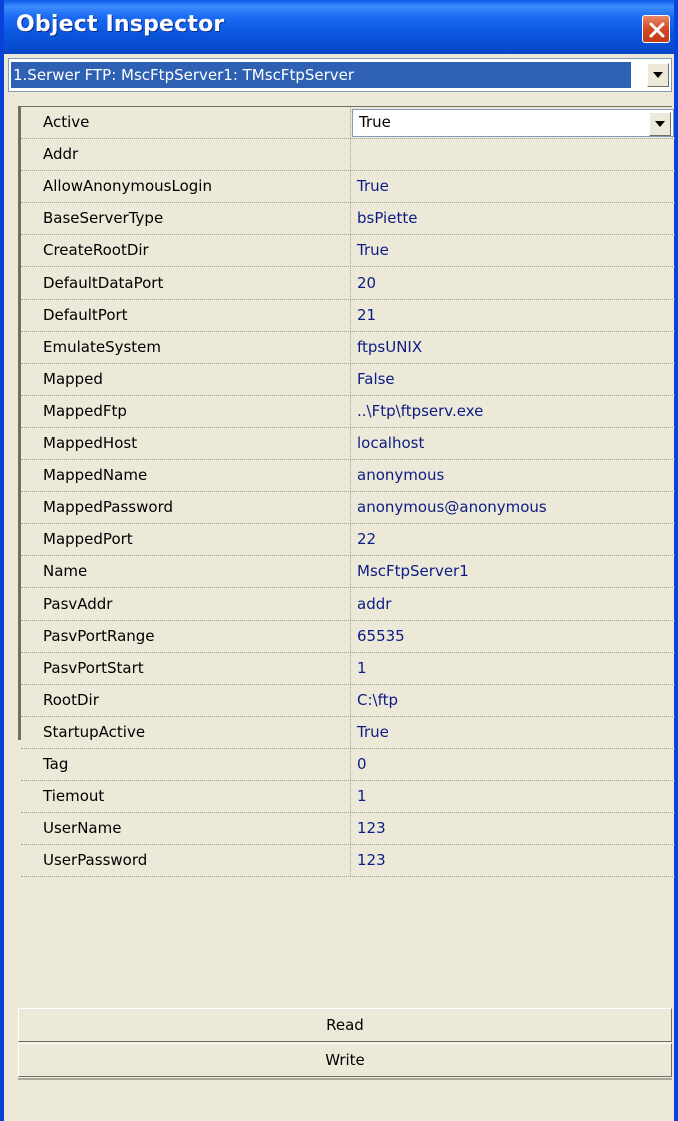  What do you see at coordinates (66, 122) in the screenshot?
I see `property-name: Active` at bounding box center [66, 122].